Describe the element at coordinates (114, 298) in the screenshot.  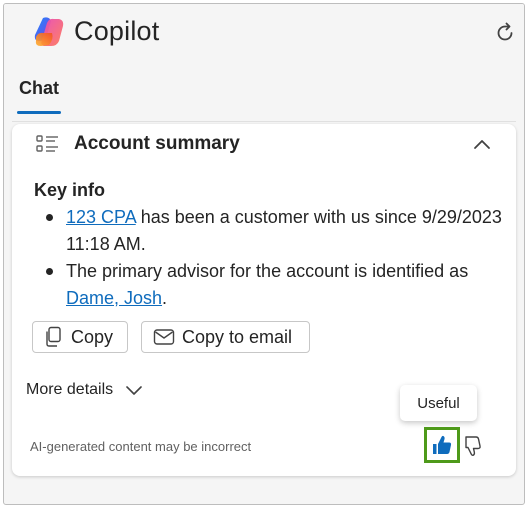
I see `advisor-link: Dame, Josh` at that location.